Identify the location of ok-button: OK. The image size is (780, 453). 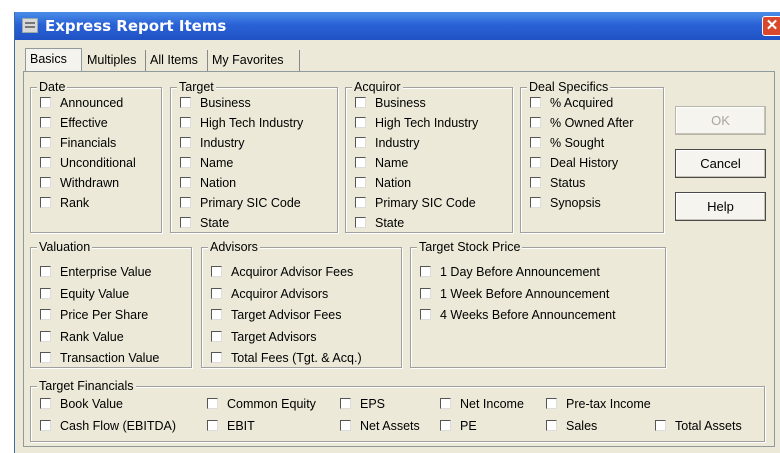
(720, 120).